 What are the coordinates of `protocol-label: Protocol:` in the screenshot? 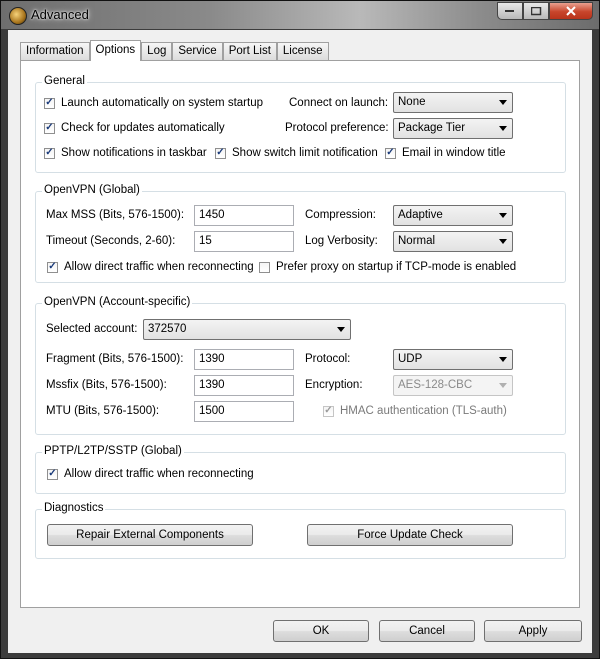 It's located at (328, 359).